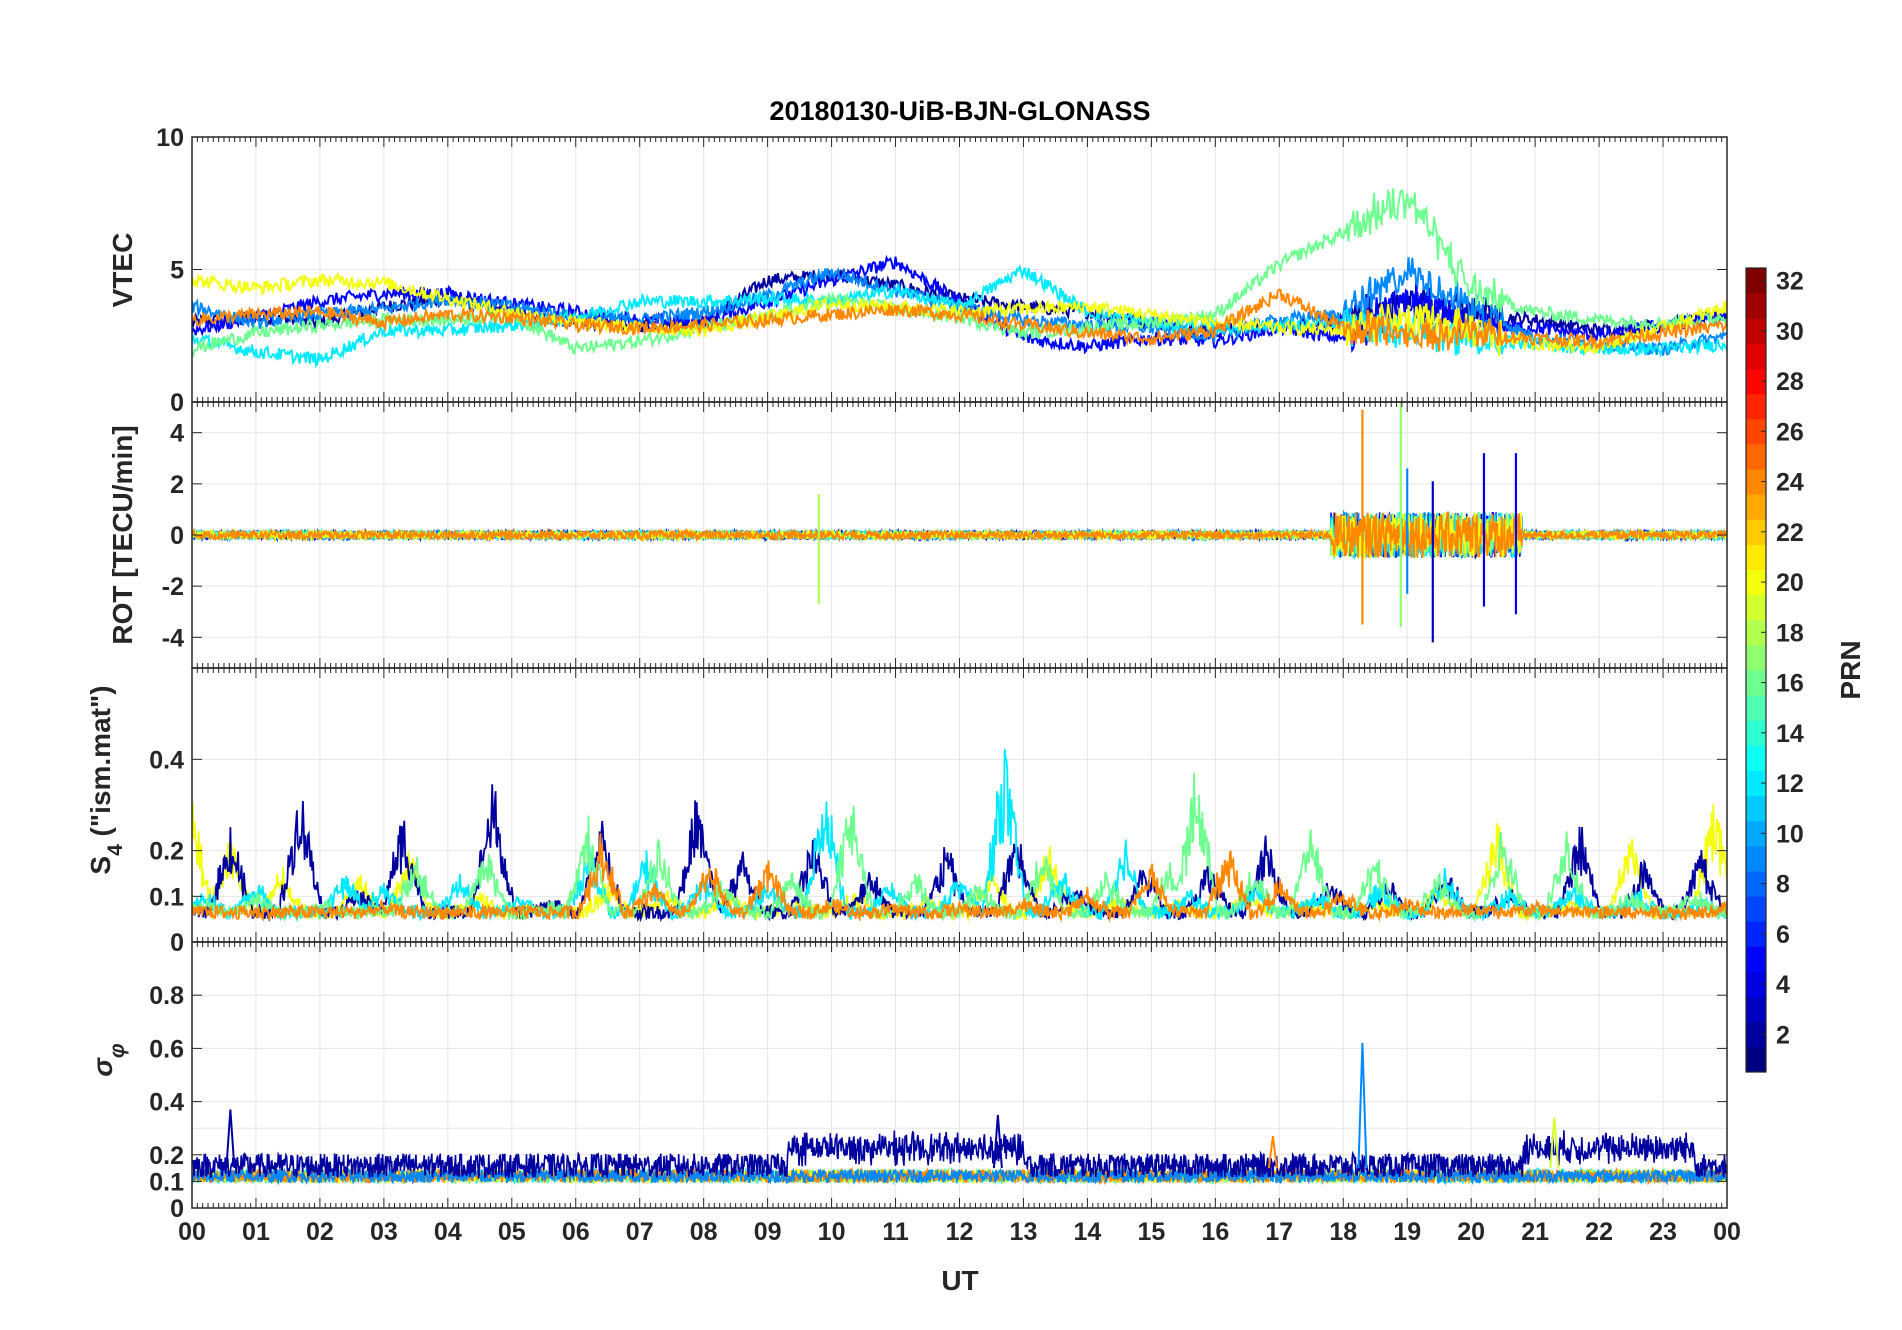 This screenshot has height=1330, width=1902. Describe the element at coordinates (512, 1232) in the screenshot. I see `x-tick-label: 05` at that location.